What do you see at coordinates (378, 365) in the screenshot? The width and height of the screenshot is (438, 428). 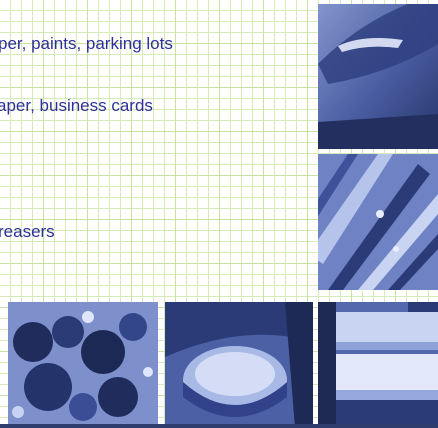 I see `paper-stack-photo` at bounding box center [378, 365].